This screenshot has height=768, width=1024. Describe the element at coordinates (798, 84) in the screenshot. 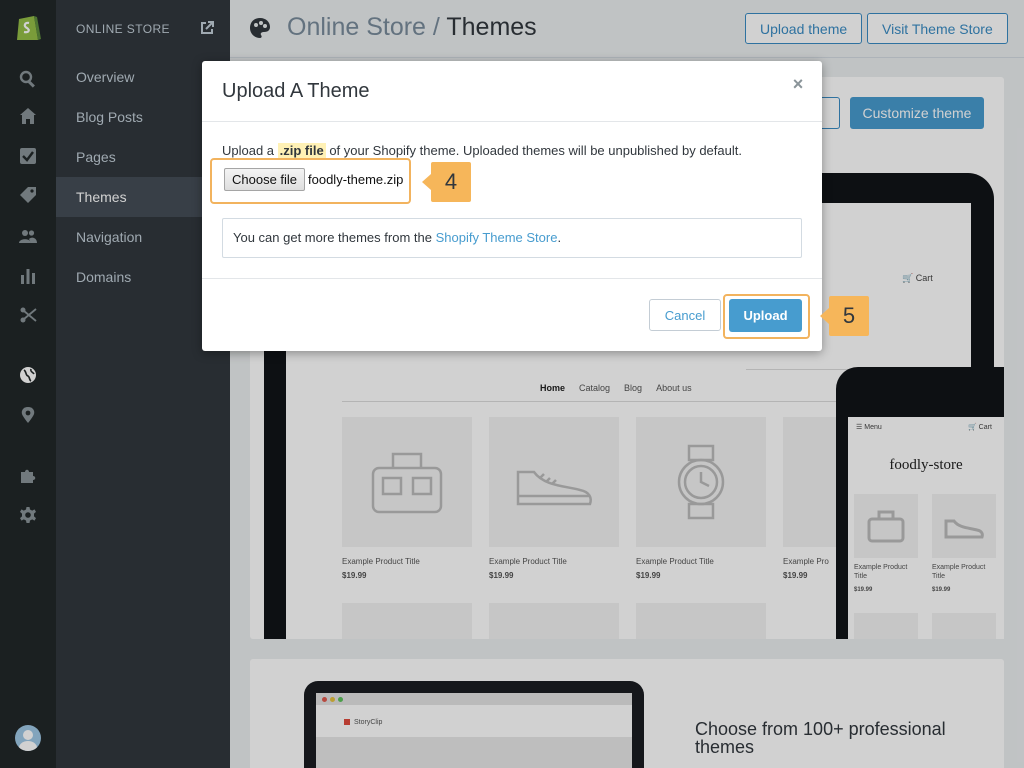

I see `close-icon: ×` at that location.